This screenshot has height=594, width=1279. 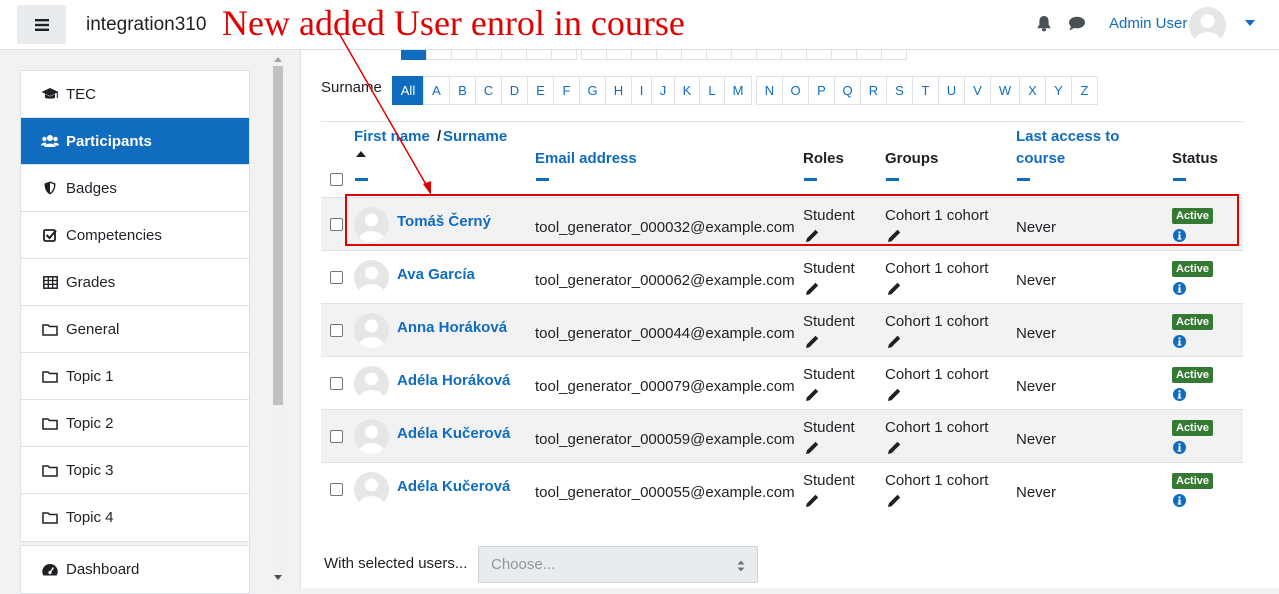 I want to click on scroll-up-arrow-icon, so click(x=278, y=59).